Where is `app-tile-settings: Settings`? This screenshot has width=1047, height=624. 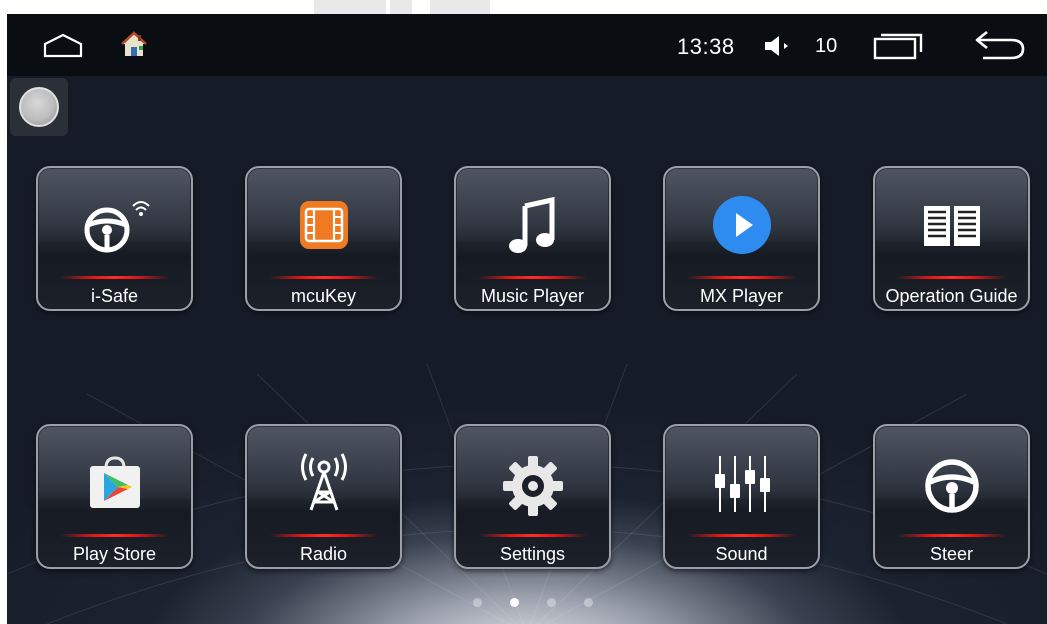
app-tile-settings: Settings is located at coordinates (532, 496).